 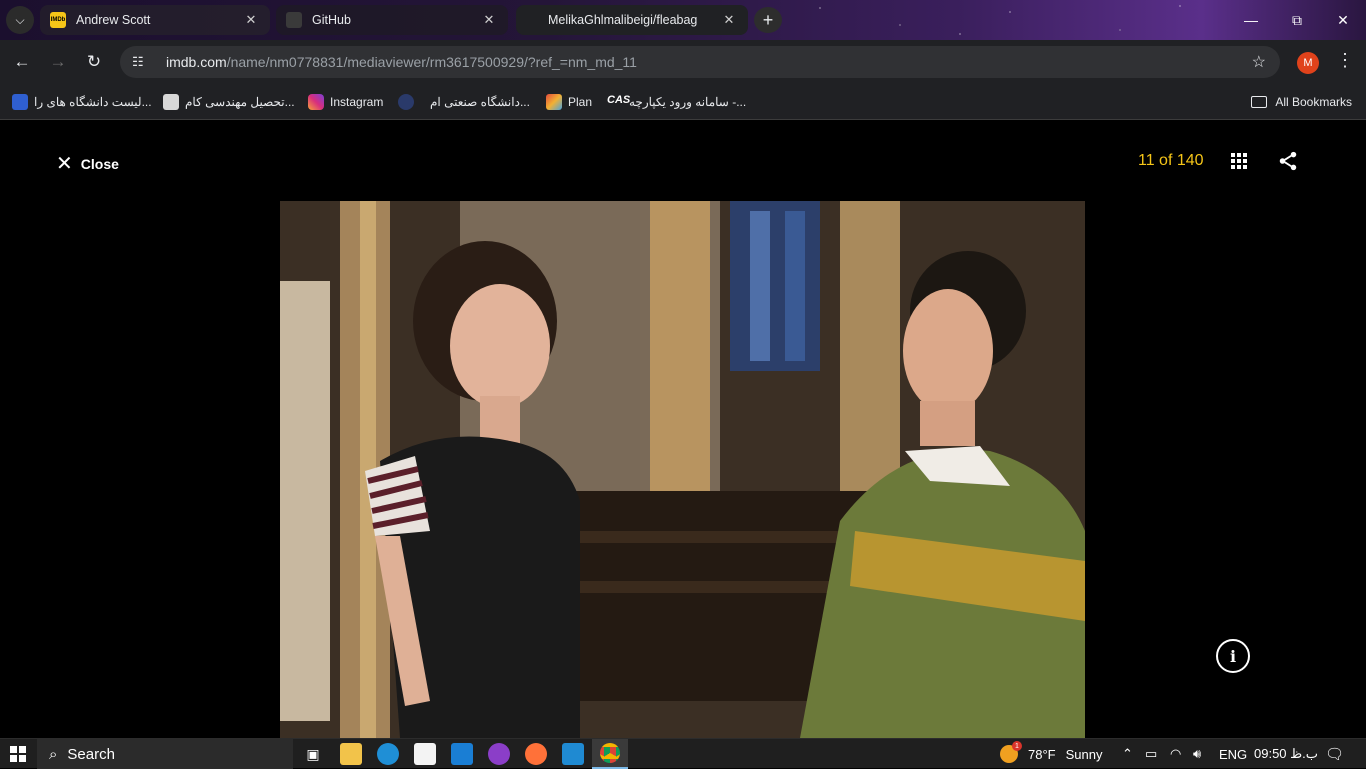 What do you see at coordinates (406, 102) in the screenshot?
I see `university-icon` at bounding box center [406, 102].